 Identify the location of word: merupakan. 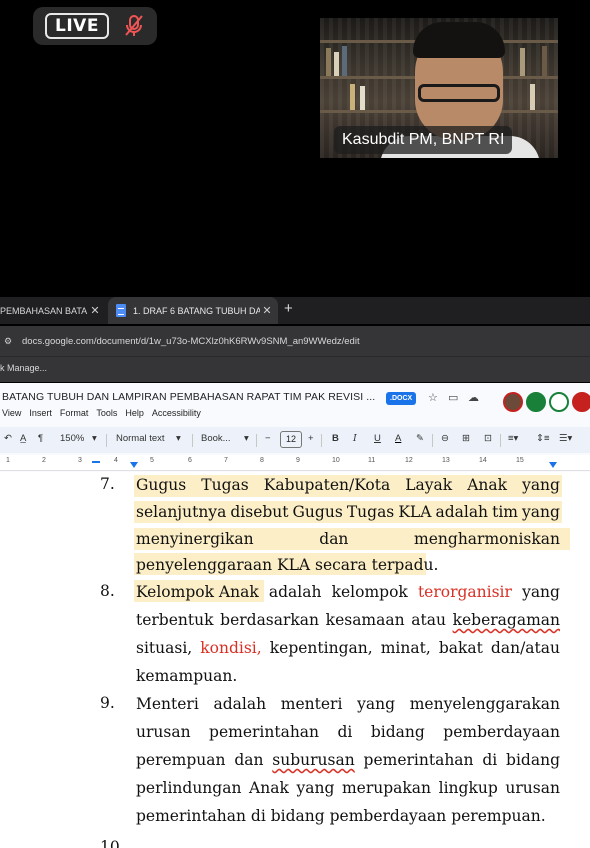
(386, 788).